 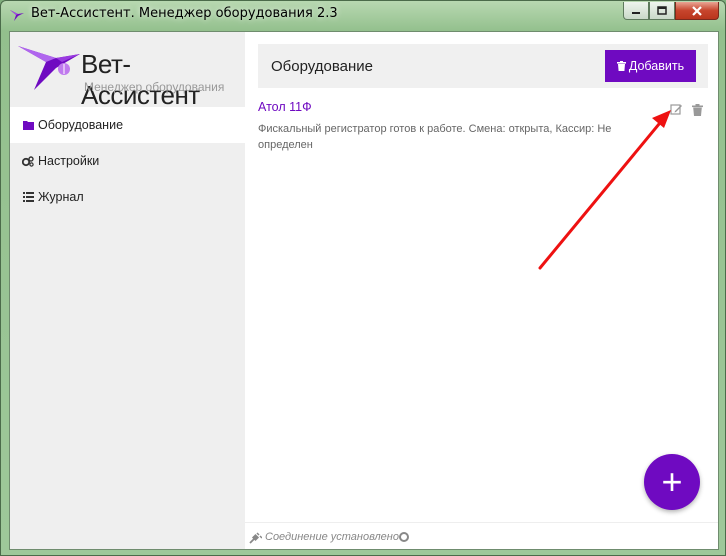 I want to click on edit-icon, so click(x=676, y=109).